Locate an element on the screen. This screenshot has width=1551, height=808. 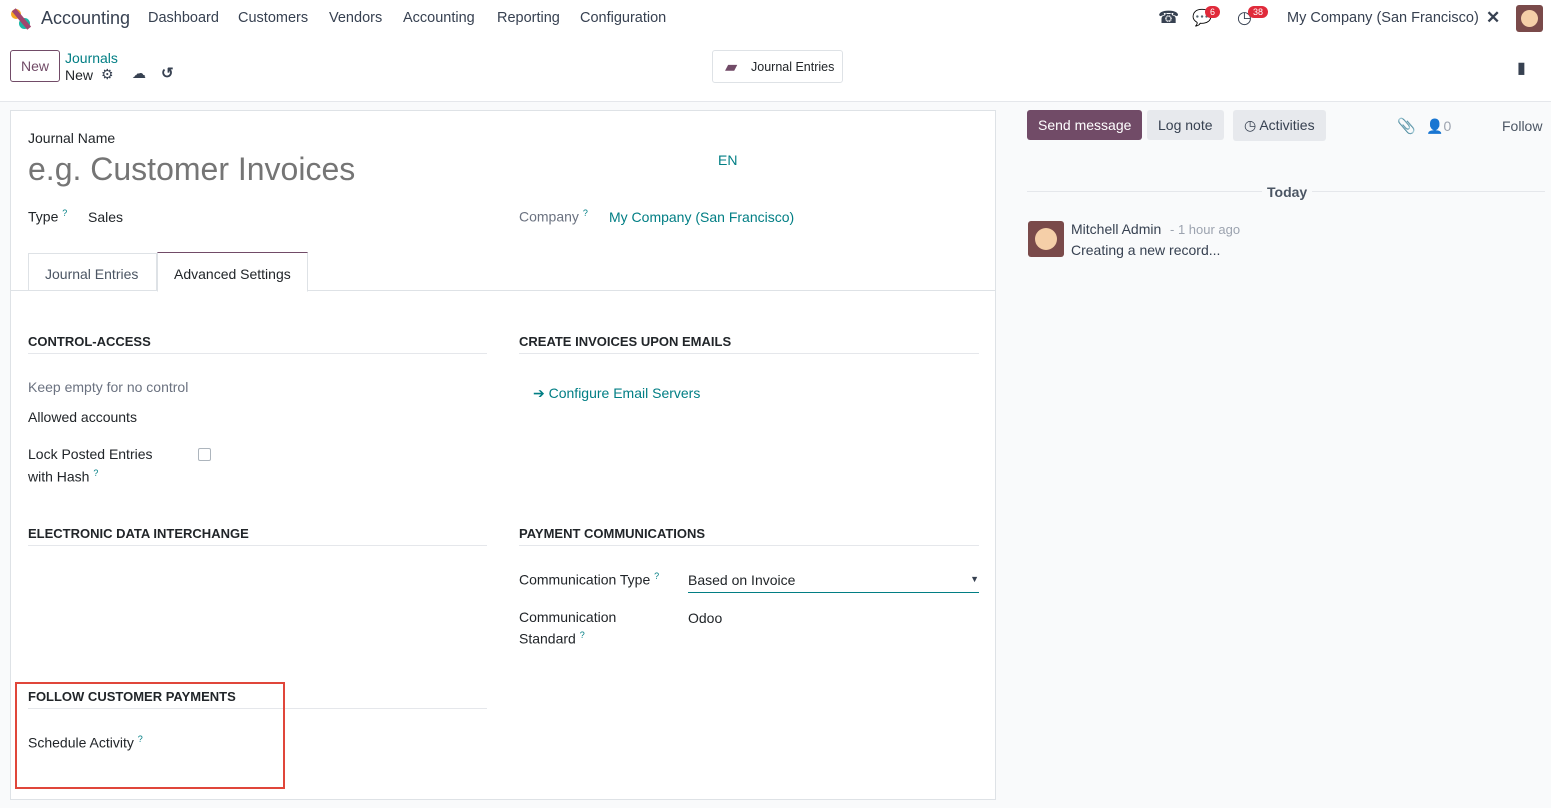
date-today: Today is located at coordinates (1287, 192).